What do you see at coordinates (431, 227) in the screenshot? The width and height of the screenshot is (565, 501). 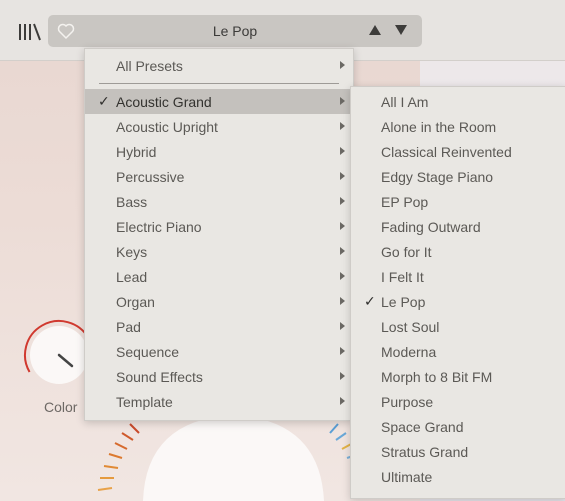 I see `menu-item-label: Fading Outward` at bounding box center [431, 227].